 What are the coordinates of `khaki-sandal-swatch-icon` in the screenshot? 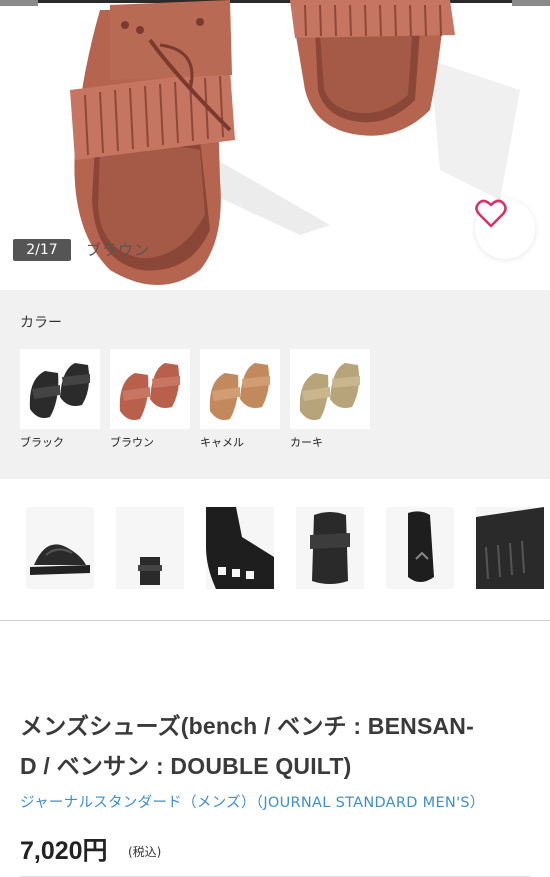 It's located at (330, 389).